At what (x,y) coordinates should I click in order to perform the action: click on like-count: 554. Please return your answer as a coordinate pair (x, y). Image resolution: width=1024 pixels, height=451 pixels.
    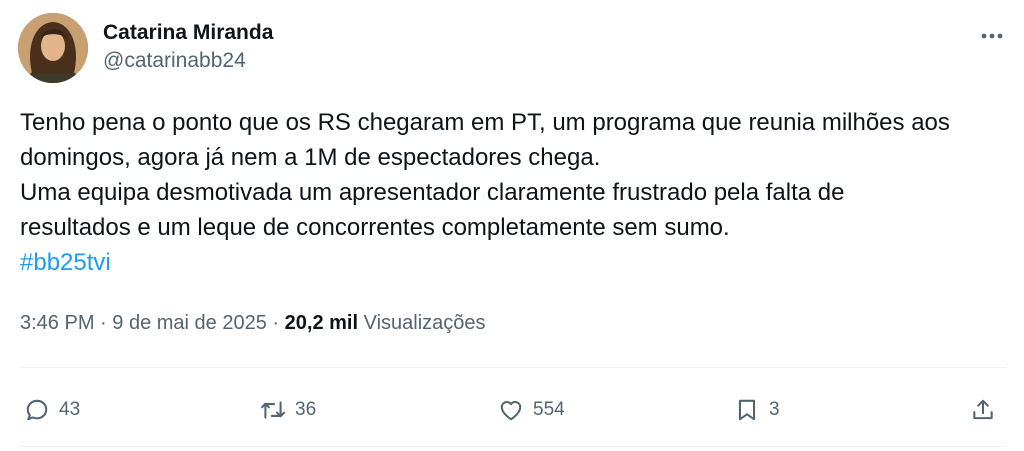
    Looking at the image, I should click on (549, 409).